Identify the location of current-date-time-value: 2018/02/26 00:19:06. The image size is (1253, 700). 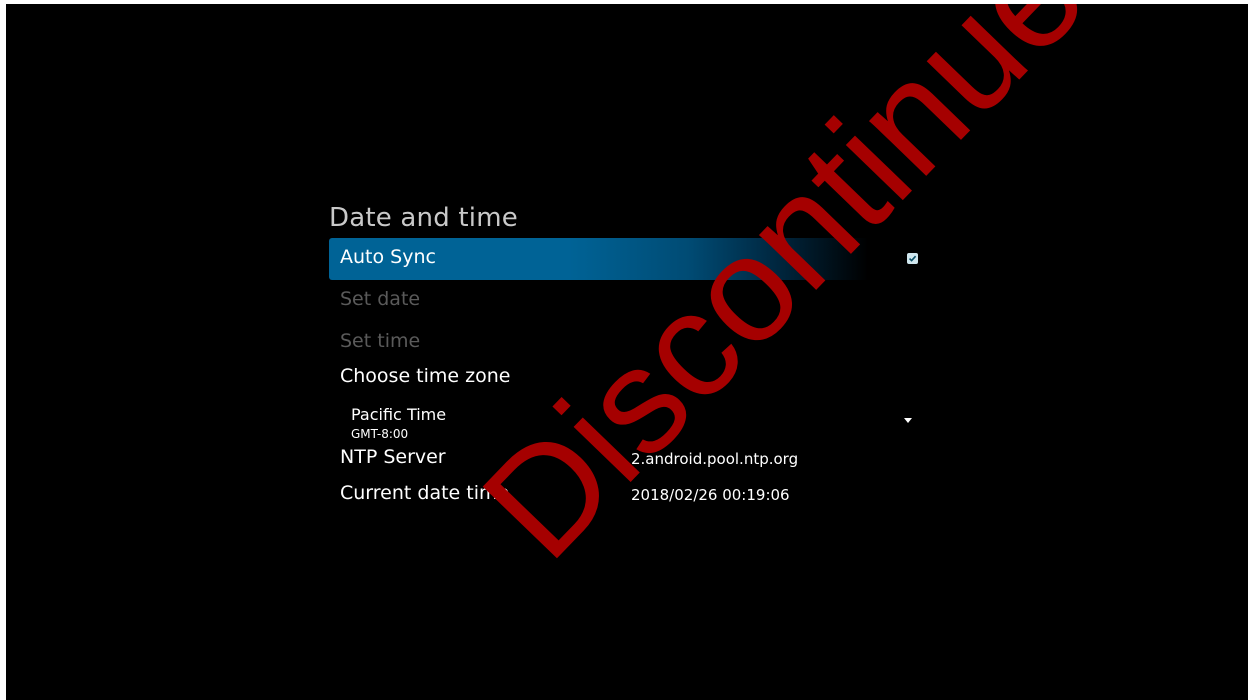
(710, 495).